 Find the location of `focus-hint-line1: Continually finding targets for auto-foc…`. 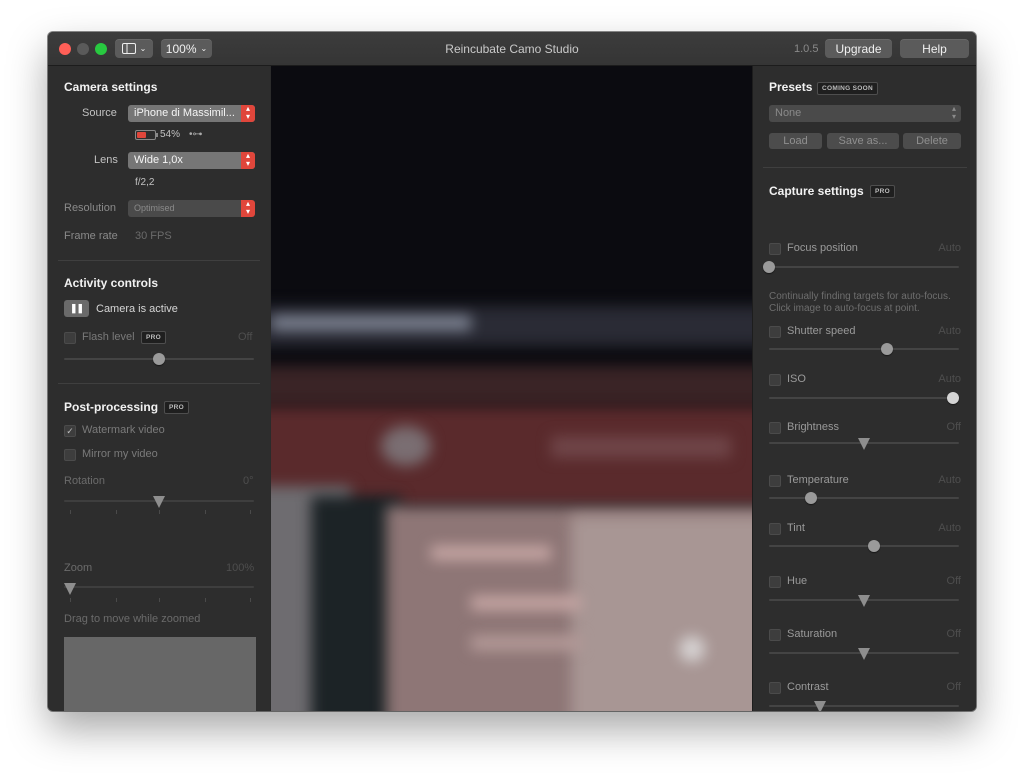

focus-hint-line1: Continually finding targets for auto-foc… is located at coordinates (860, 296).